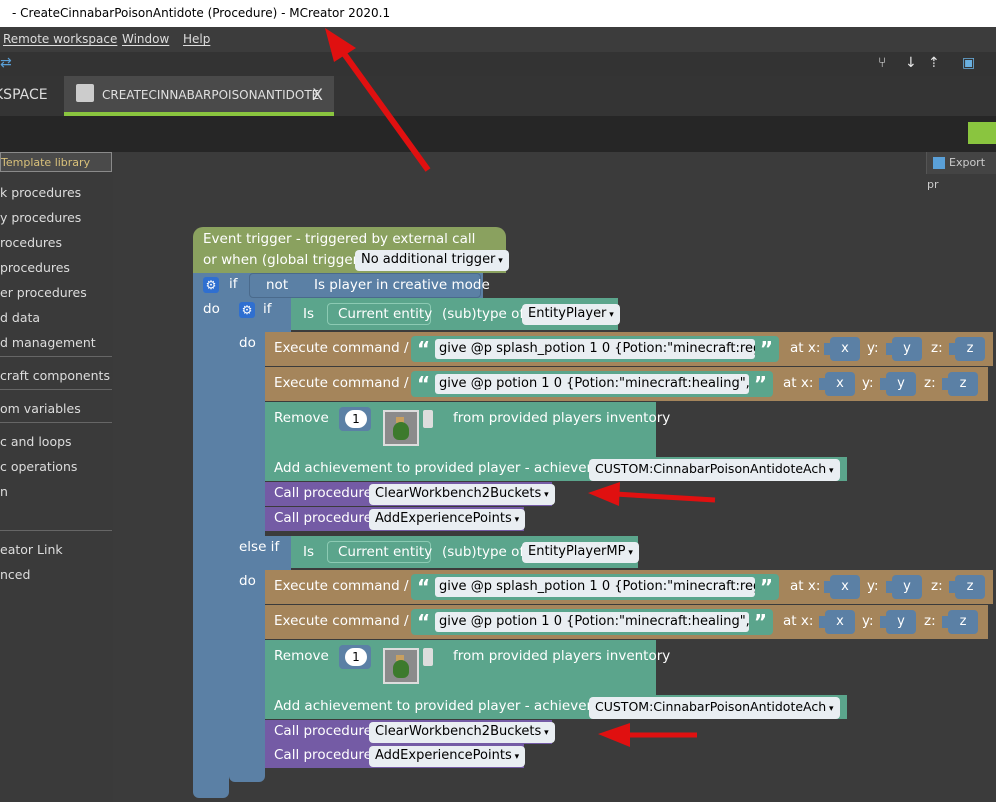 This screenshot has height=802, width=996. Describe the element at coordinates (38, 466) in the screenshot. I see `sidebar-item: c operations` at that location.